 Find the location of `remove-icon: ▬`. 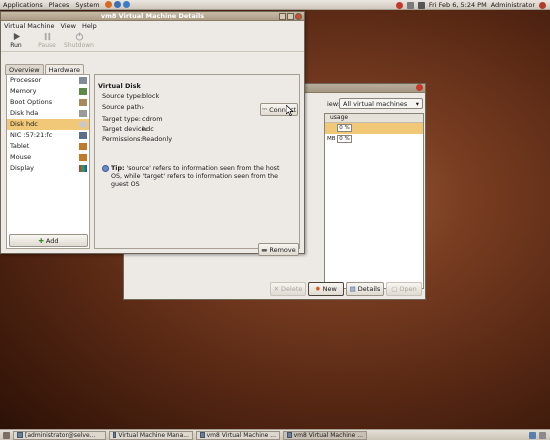

remove-icon: ▬ is located at coordinates (264, 249).